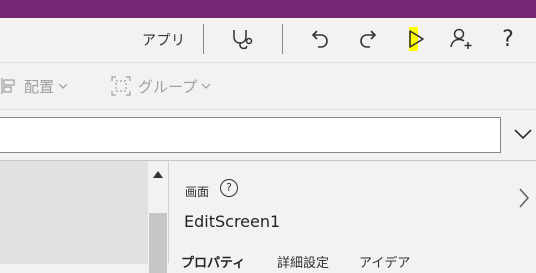 The image size is (536, 273). I want to click on app-checker-icon, so click(242, 39).